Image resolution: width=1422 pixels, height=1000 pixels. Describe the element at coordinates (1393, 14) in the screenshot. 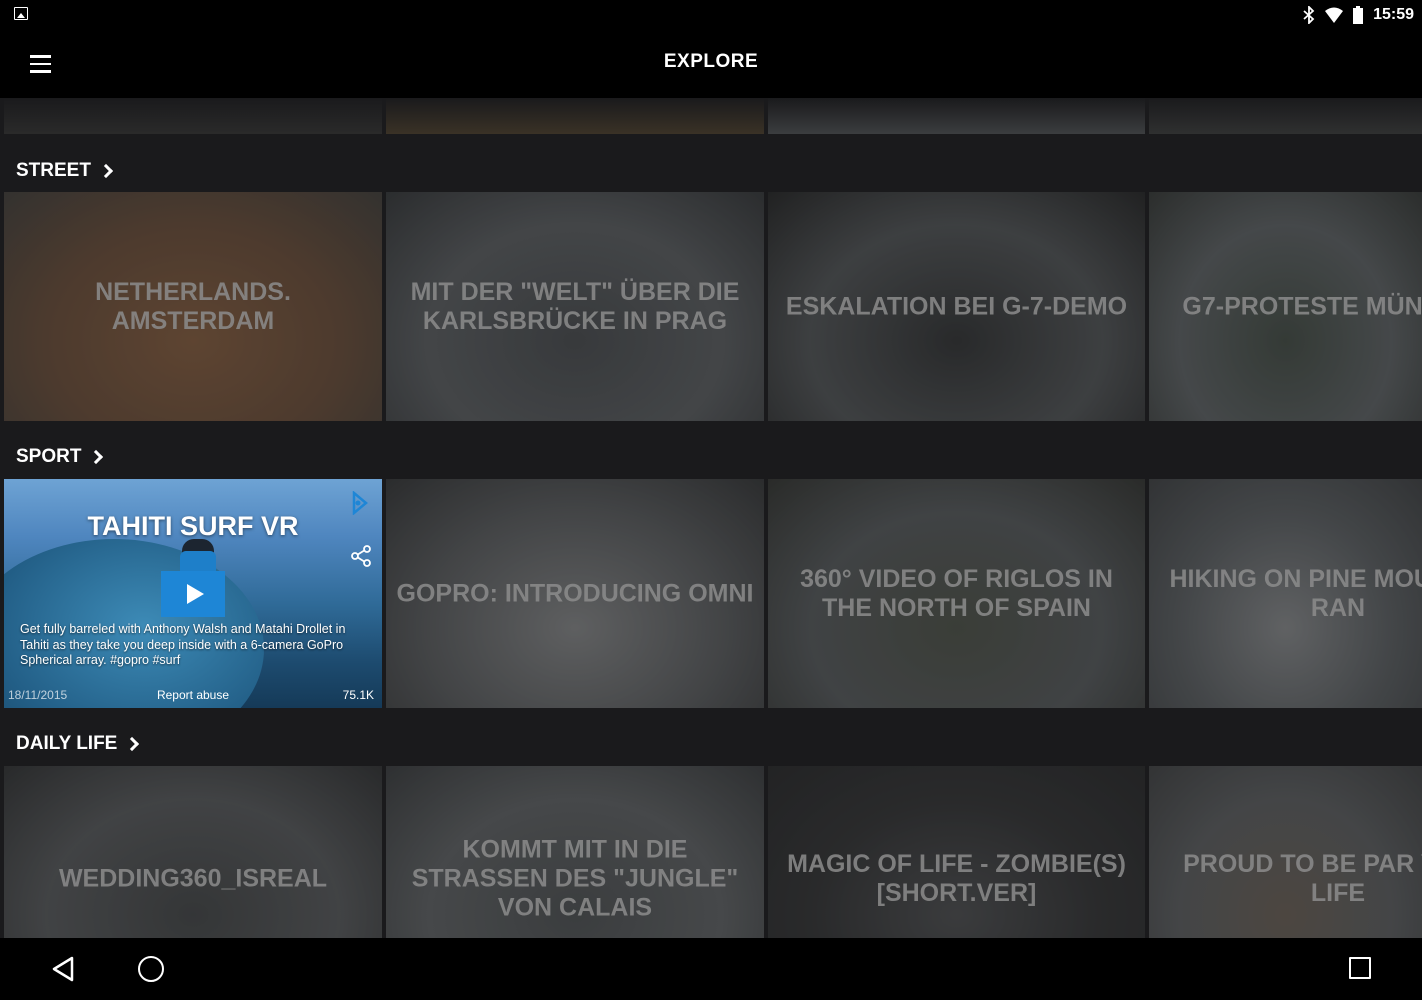

I see `status-time: 15:59` at that location.